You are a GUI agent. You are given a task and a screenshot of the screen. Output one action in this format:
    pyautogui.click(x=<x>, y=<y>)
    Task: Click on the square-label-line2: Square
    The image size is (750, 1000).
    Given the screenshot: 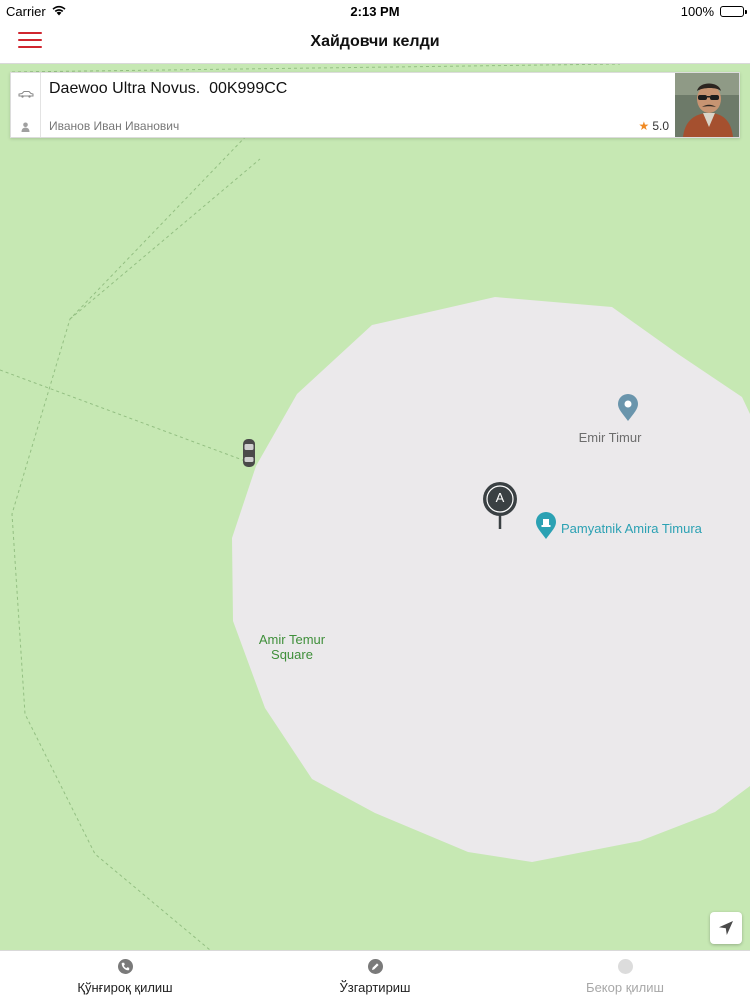 What is the action you would take?
    pyautogui.click(x=292, y=654)
    